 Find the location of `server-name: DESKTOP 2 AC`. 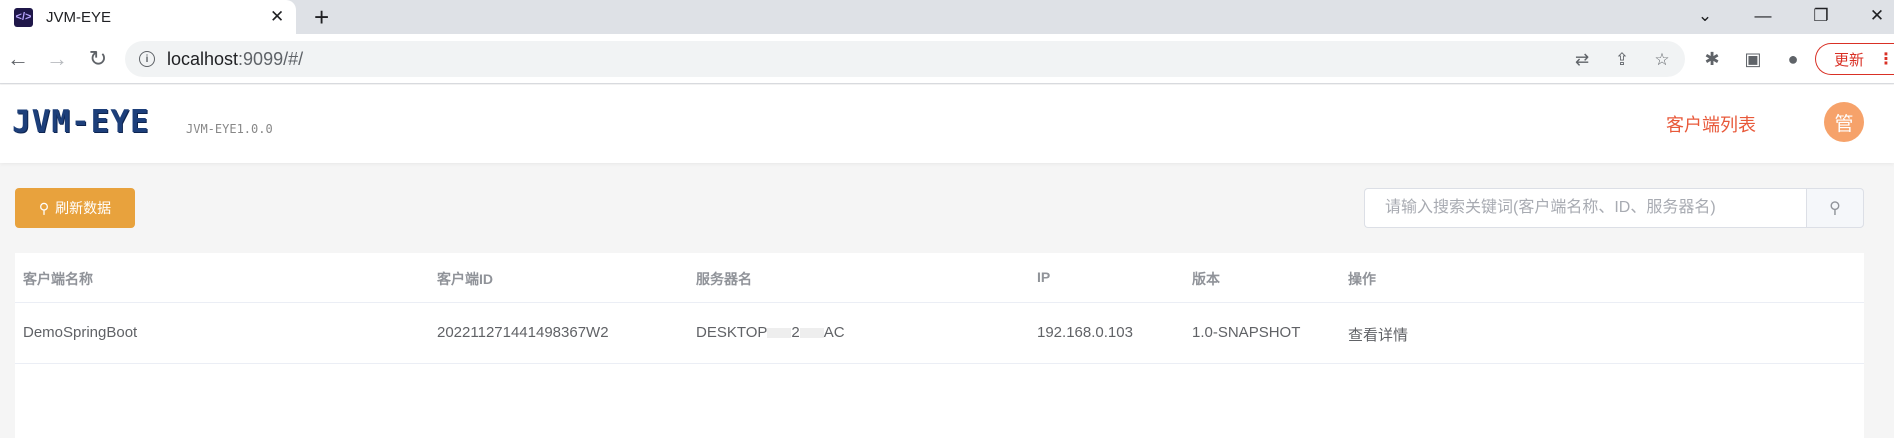

server-name: DESKTOP 2 AC is located at coordinates (770, 332).